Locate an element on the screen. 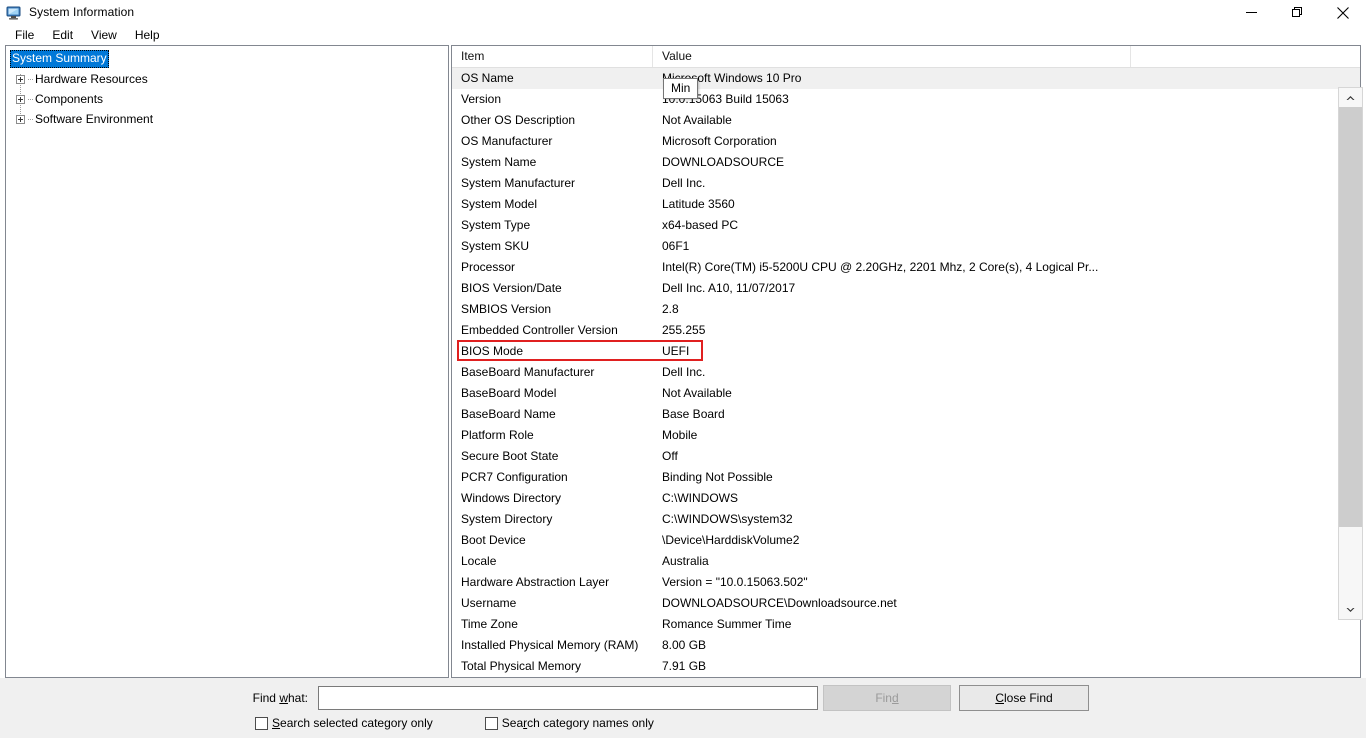  tree-item-system-summary: System Summary is located at coordinates (227, 59).